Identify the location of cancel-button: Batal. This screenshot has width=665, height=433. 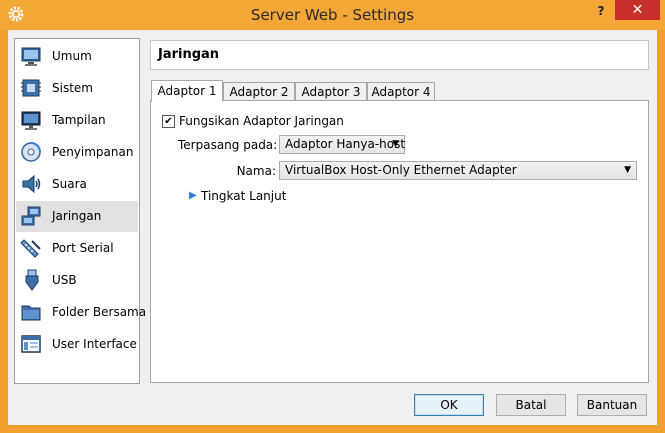
(531, 405).